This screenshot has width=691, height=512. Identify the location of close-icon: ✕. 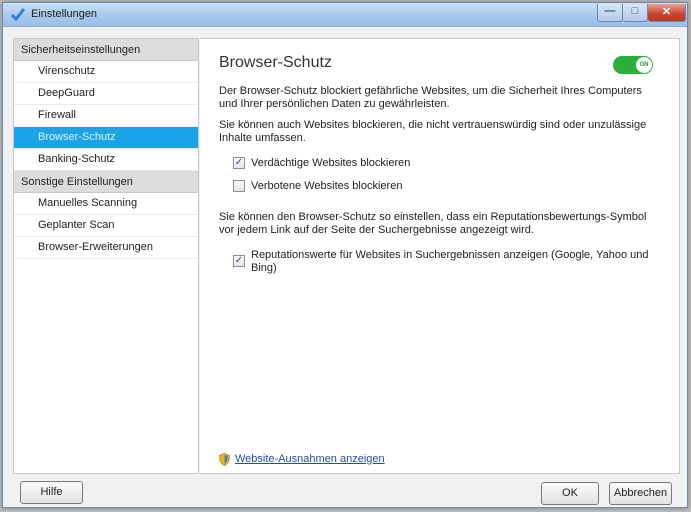
(666, 12).